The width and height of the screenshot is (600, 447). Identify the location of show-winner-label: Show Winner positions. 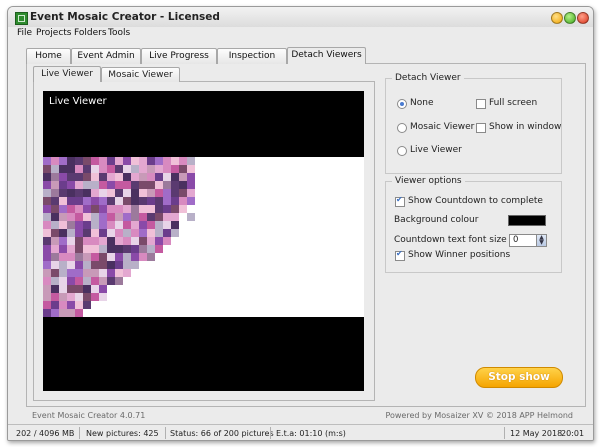
(459, 255).